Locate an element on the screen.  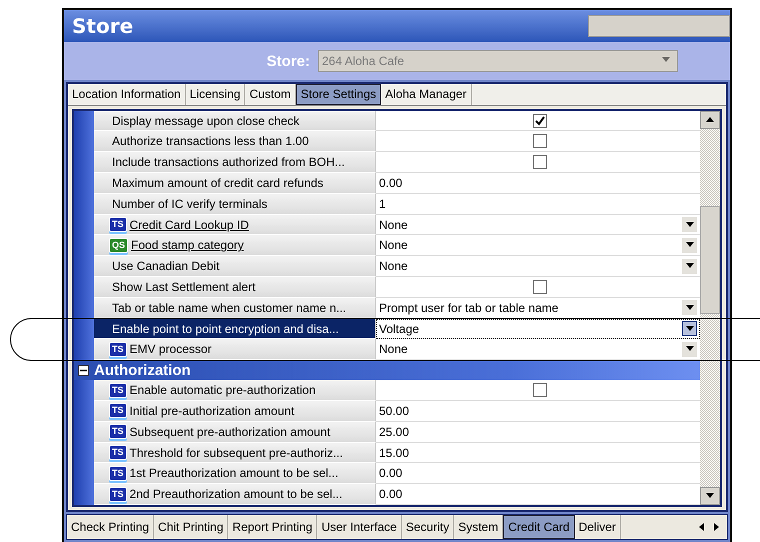
property-label: Show Last Settlement alert is located at coordinates (235, 287).